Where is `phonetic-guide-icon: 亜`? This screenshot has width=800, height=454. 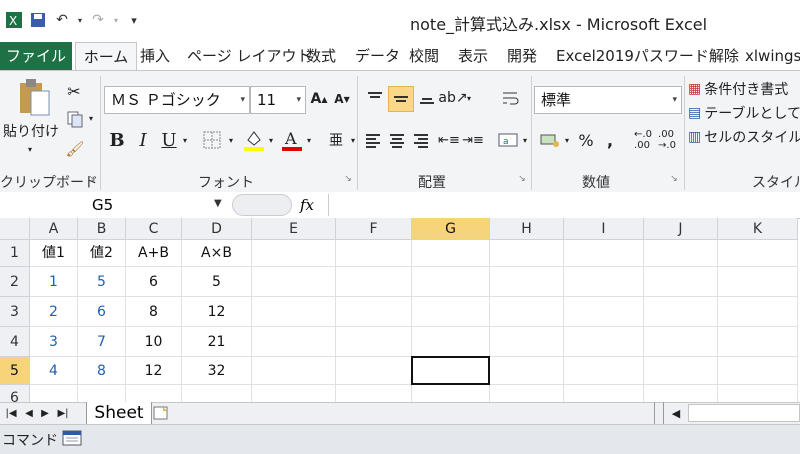
phonetic-guide-icon: 亜 is located at coordinates (336, 140).